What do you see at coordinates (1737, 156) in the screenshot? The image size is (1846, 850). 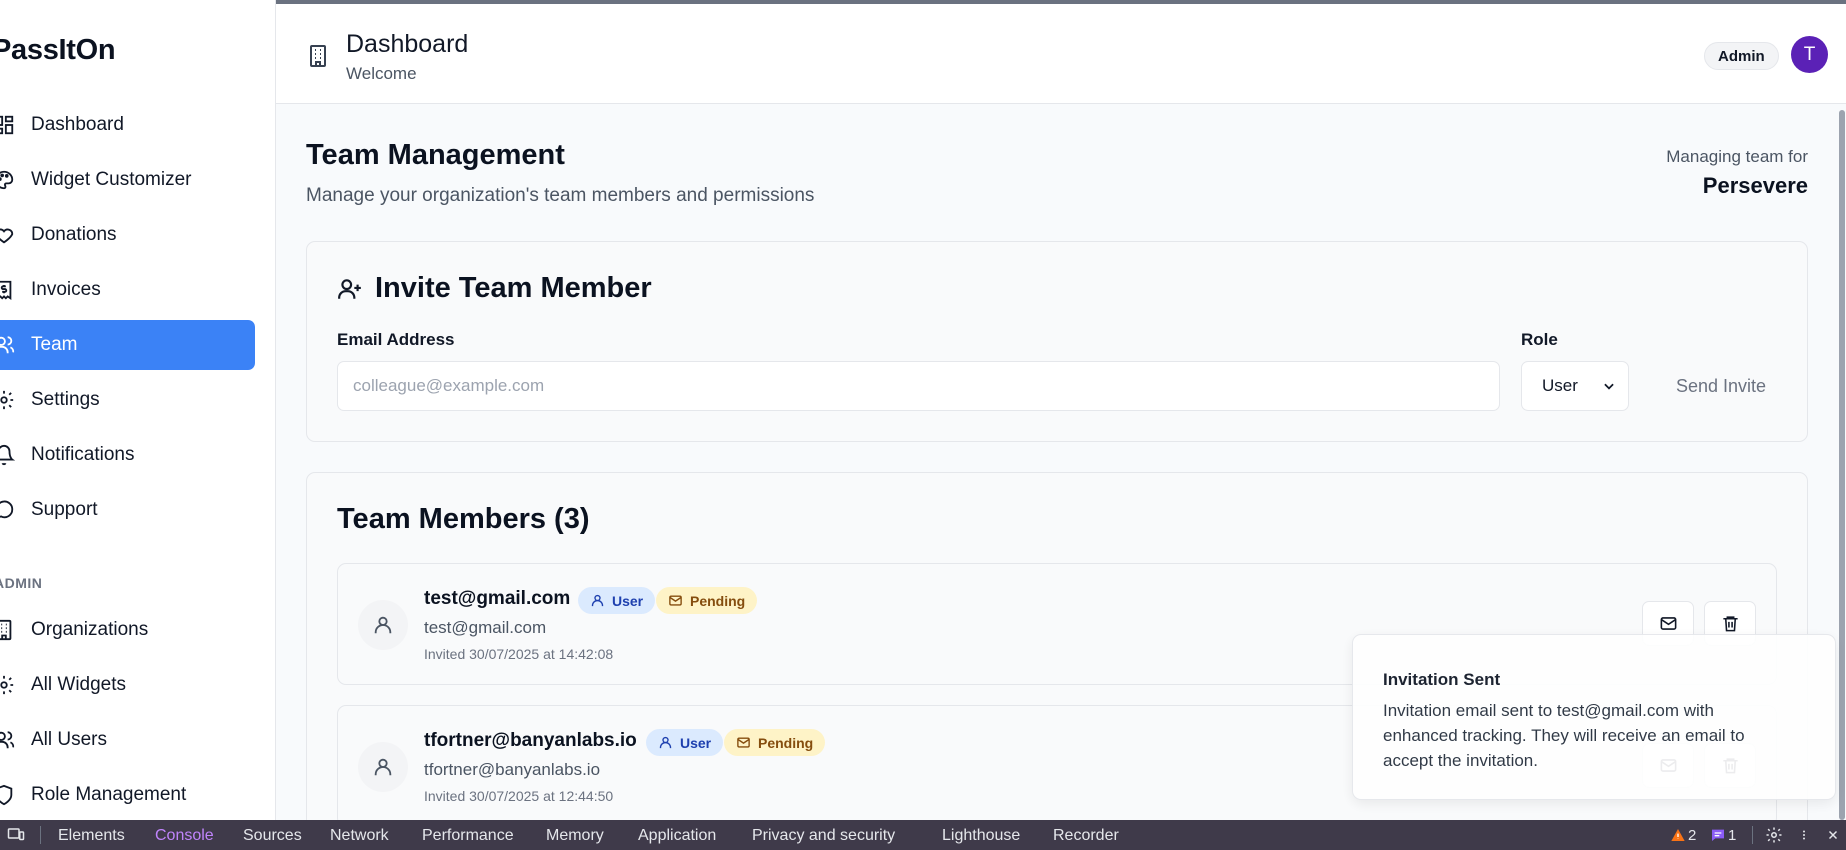 I see `managing-label: Managing team for` at bounding box center [1737, 156].